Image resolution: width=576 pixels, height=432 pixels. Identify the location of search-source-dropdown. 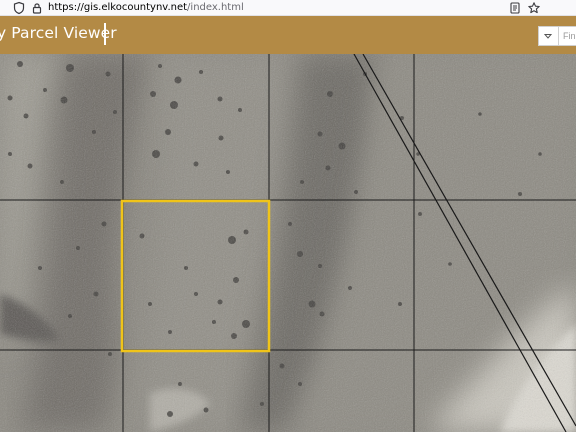
(549, 36).